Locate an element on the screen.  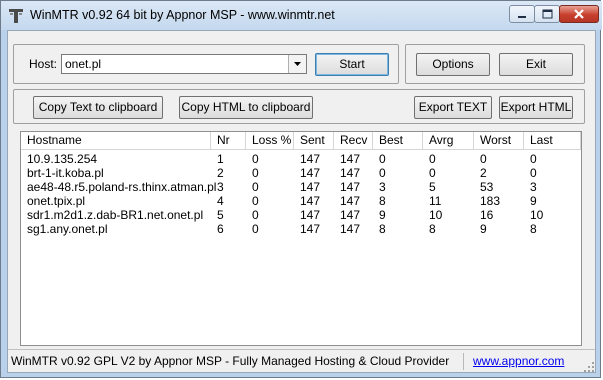
cell-worst: 183 is located at coordinates (490, 201).